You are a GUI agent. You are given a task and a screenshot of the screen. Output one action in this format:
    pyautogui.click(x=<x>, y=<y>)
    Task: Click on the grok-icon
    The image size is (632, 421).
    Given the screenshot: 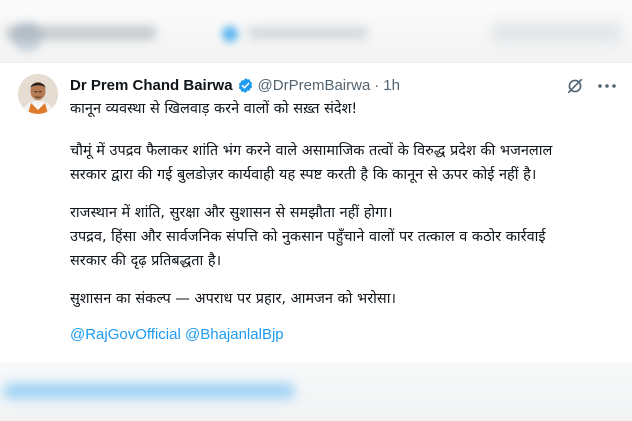 What is the action you would take?
    pyautogui.click(x=575, y=86)
    